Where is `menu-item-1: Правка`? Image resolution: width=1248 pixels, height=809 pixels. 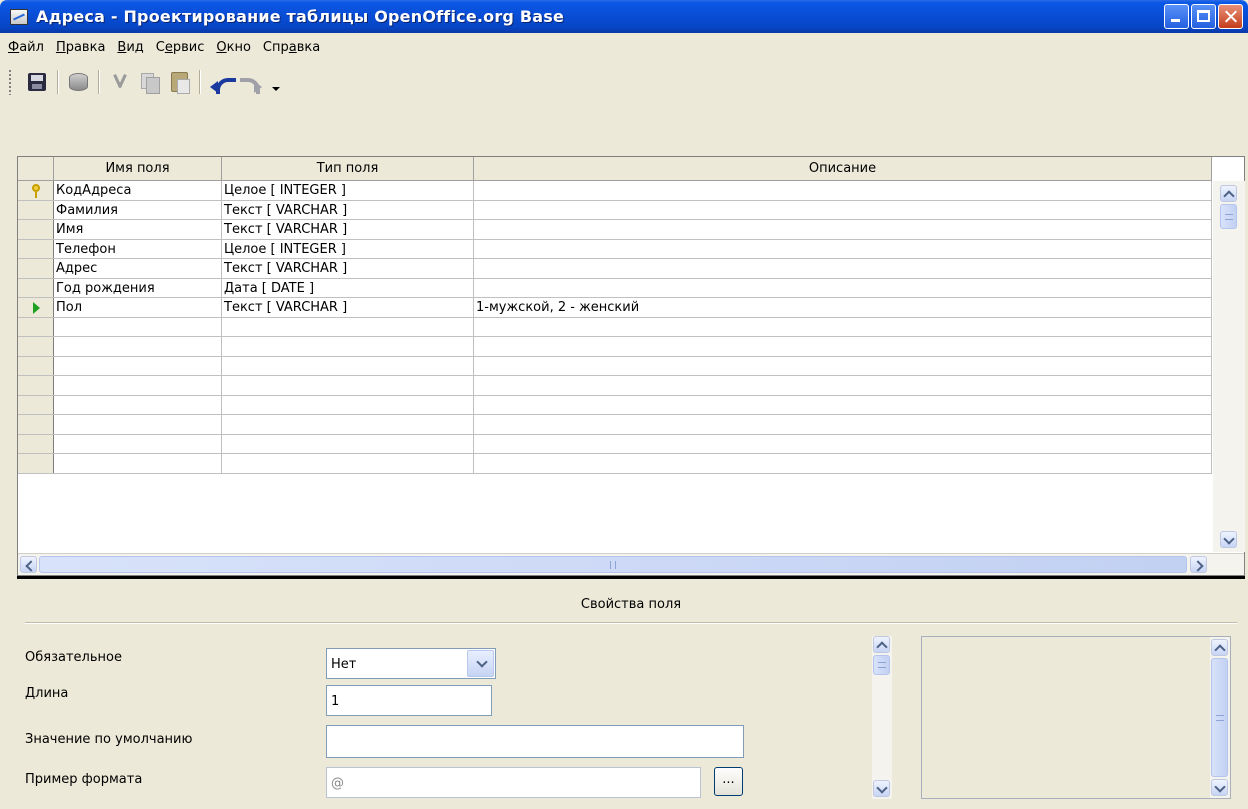
menu-item-1: Правка is located at coordinates (80, 47).